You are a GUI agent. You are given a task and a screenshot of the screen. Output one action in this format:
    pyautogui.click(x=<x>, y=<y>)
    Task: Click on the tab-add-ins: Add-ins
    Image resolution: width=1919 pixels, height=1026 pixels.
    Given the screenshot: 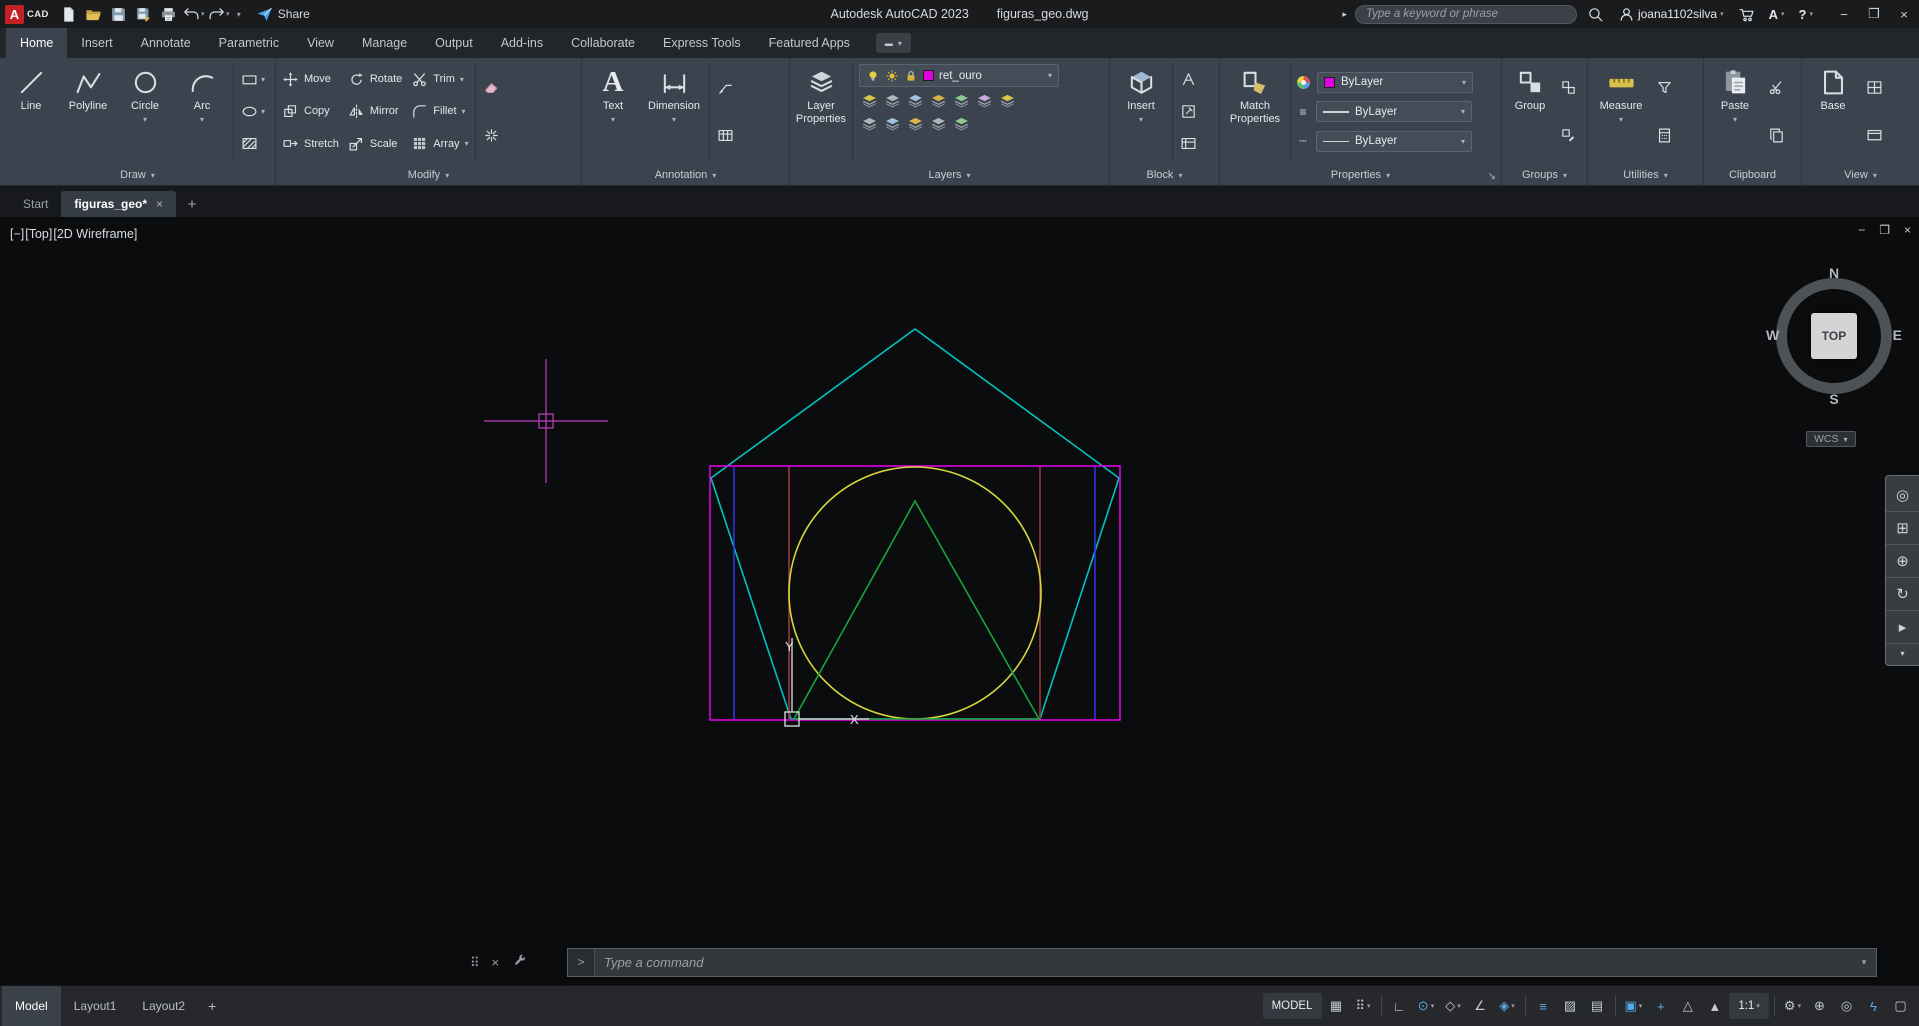 What is the action you would take?
    pyautogui.click(x=522, y=43)
    